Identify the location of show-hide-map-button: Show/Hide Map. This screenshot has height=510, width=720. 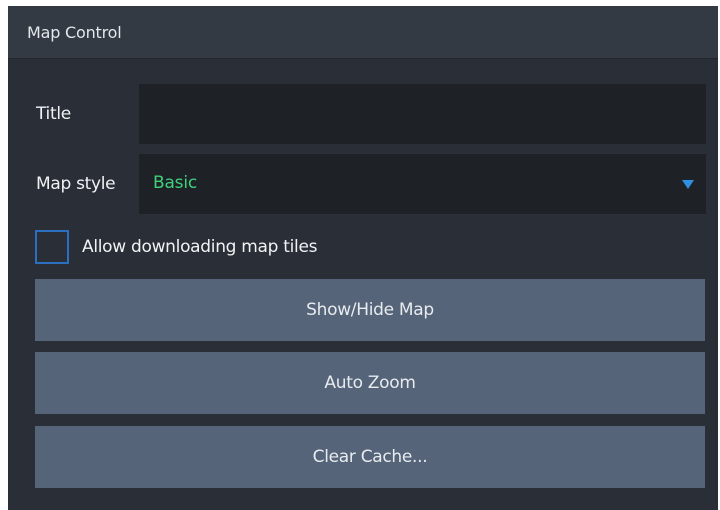
(370, 310).